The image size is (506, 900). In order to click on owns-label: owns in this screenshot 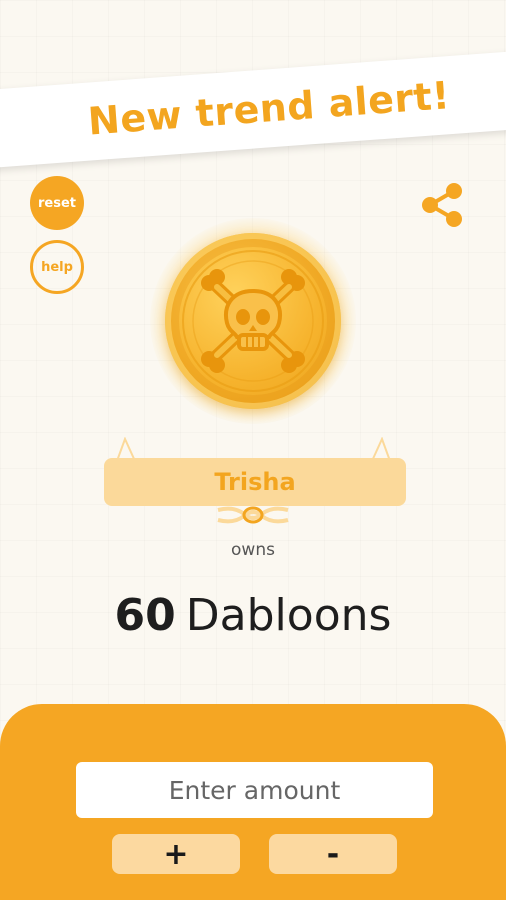, I will do `click(253, 550)`.